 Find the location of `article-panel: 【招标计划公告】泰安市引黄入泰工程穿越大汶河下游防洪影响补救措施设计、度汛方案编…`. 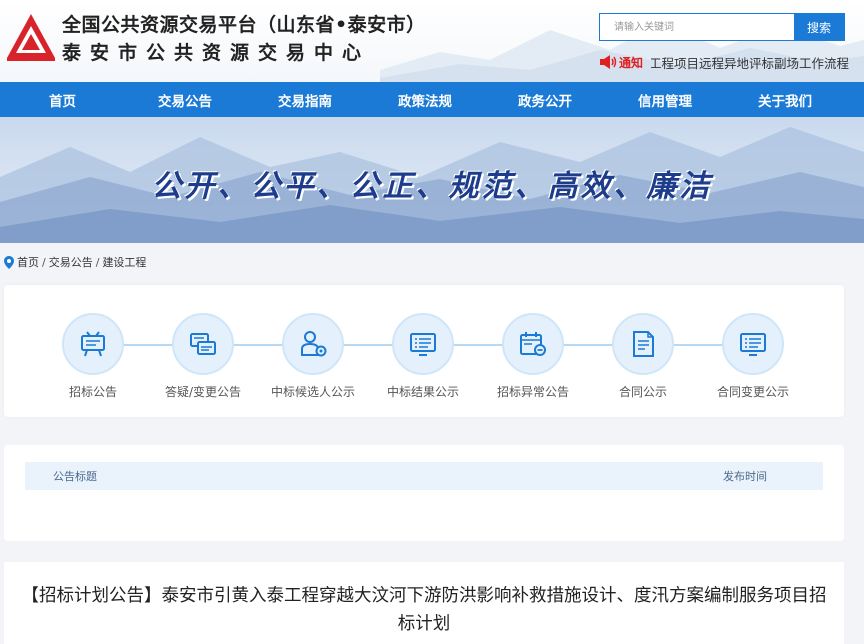

article-panel: 【招标计划公告】泰安市引黄入泰工程穿越大汶河下游防洪影响补救措施设计、度汛方案编… is located at coordinates (424, 603).